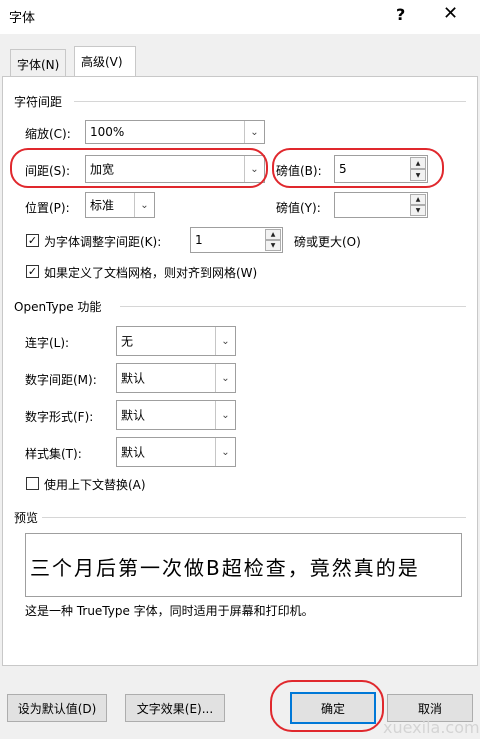 This screenshot has height=739, width=480. I want to click on tab-advanced: 高级(V), so click(105, 61).